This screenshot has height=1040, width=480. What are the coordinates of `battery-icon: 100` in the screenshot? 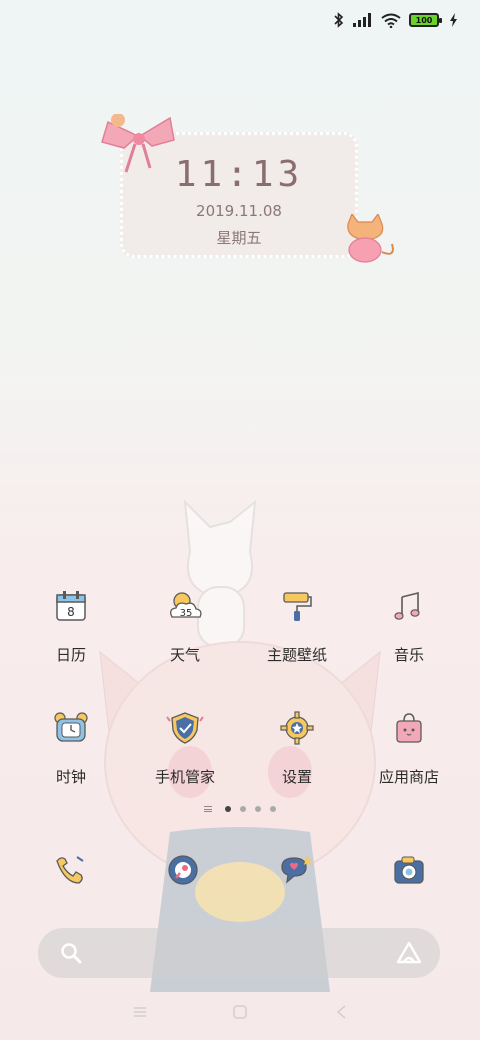 It's located at (425, 20).